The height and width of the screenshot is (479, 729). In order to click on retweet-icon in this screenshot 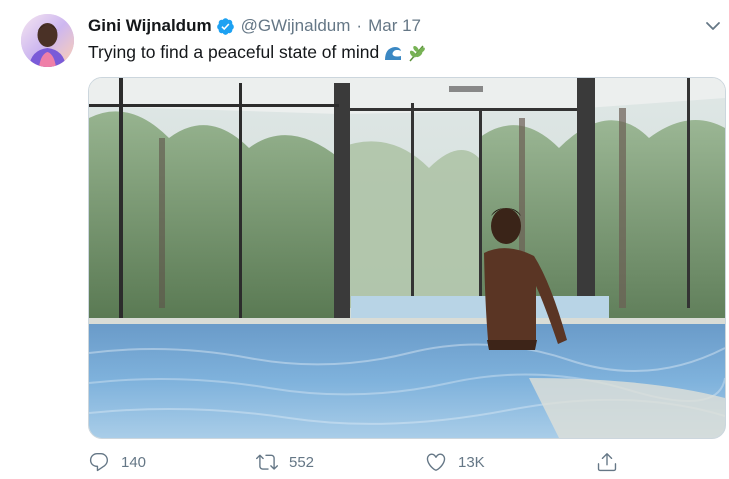, I will do `click(267, 462)`.